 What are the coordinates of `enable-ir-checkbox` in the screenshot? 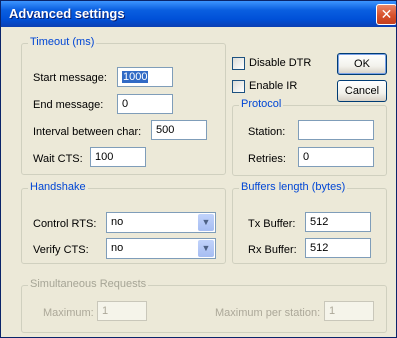 It's located at (238, 86).